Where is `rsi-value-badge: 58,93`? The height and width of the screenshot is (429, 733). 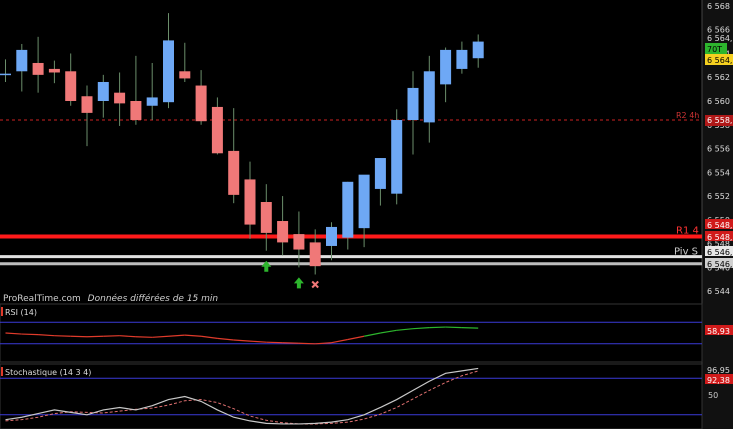
rsi-value-badge: 58,93 is located at coordinates (718, 331).